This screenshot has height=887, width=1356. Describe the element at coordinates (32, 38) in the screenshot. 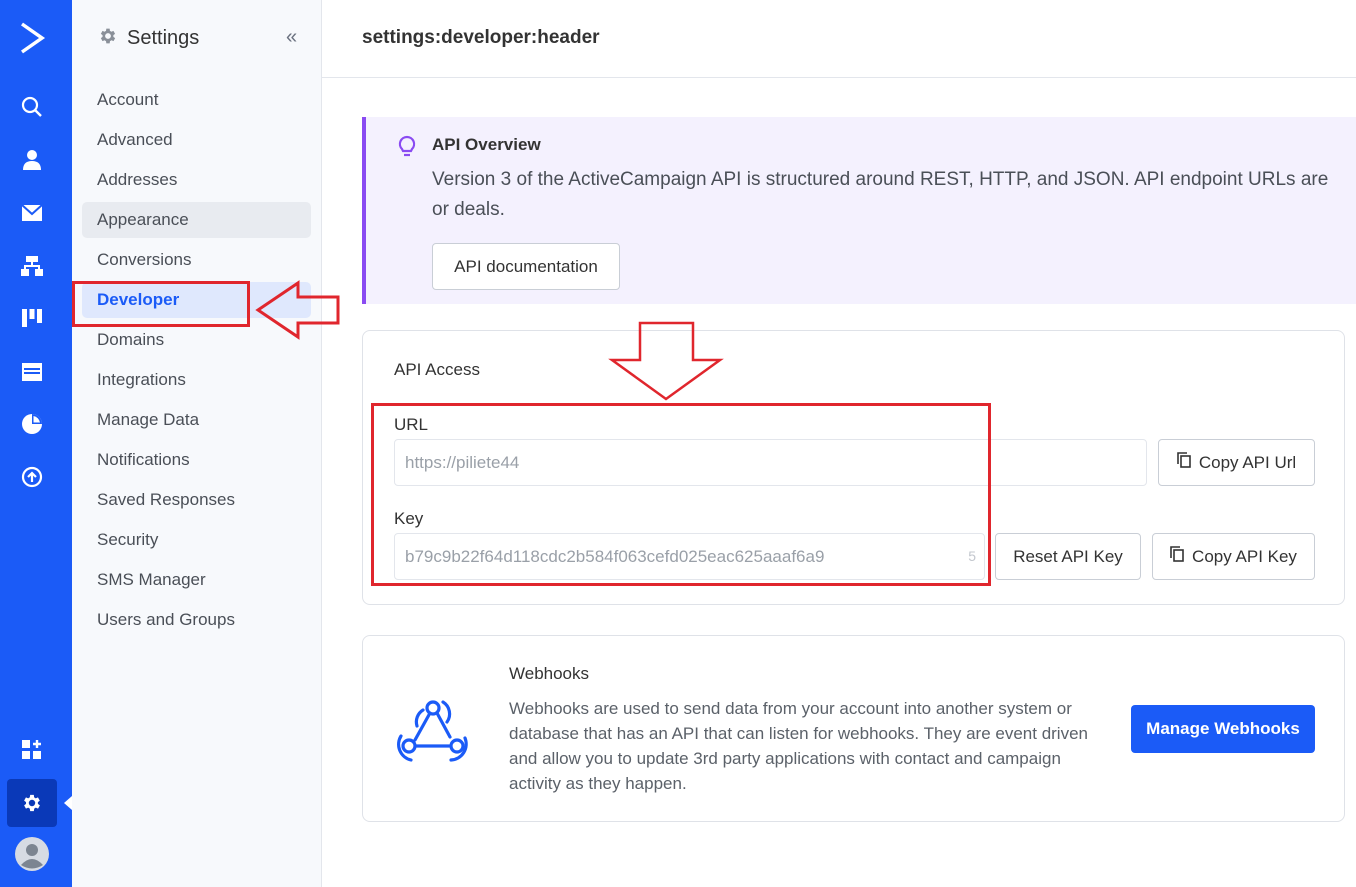

I see `logo-icon` at that location.